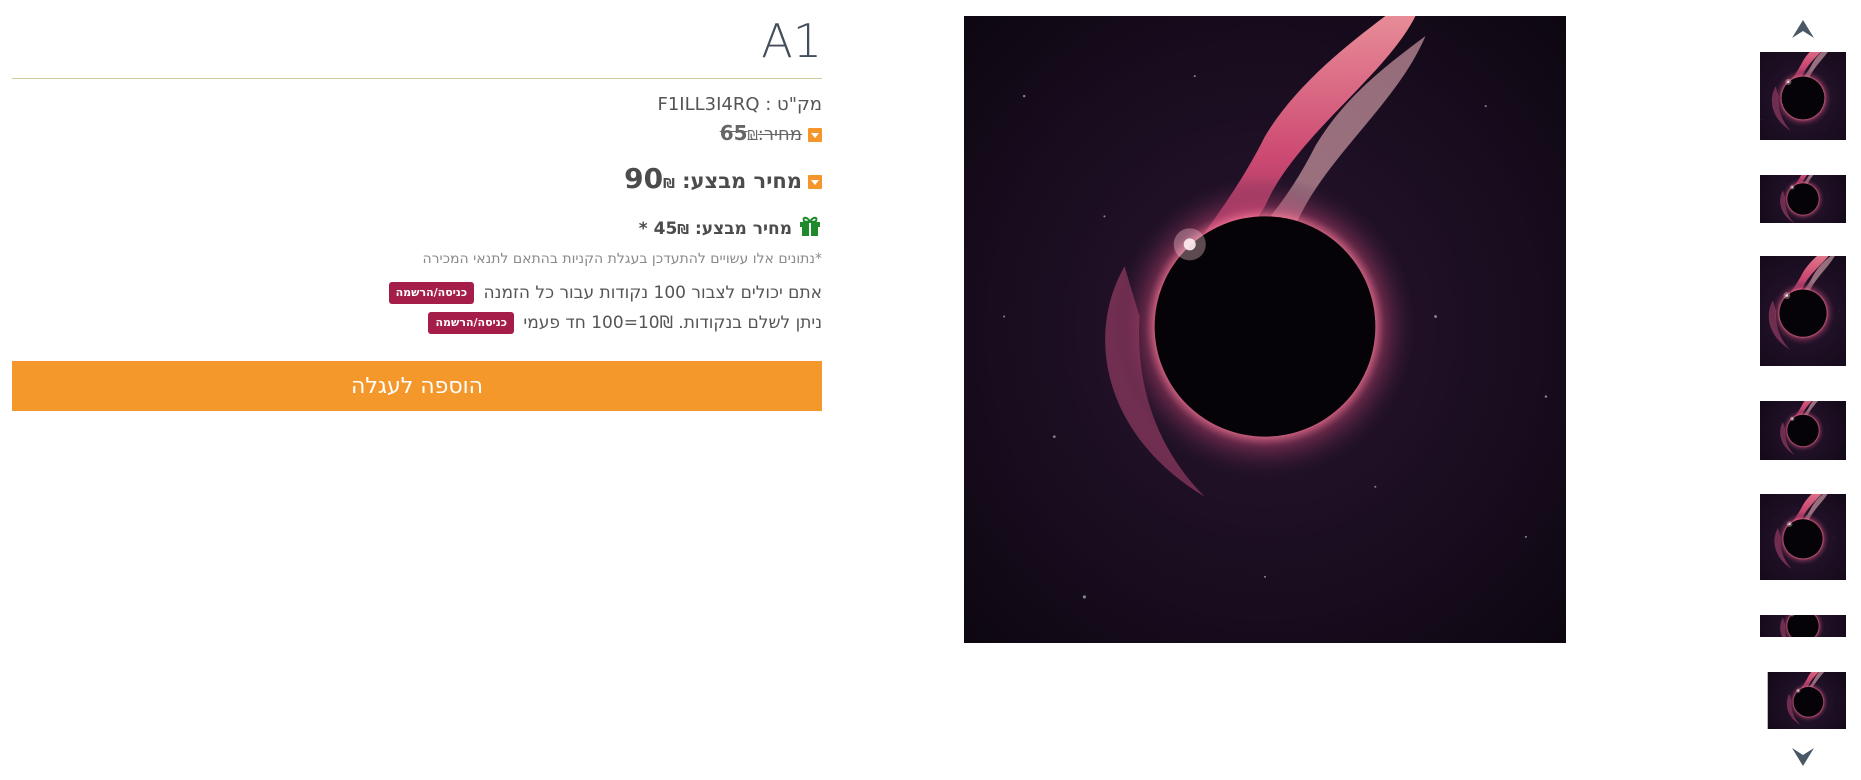 The width and height of the screenshot is (1861, 780). What do you see at coordinates (779, 134) in the screenshot?
I see `regular-price-label: מחיר:` at bounding box center [779, 134].